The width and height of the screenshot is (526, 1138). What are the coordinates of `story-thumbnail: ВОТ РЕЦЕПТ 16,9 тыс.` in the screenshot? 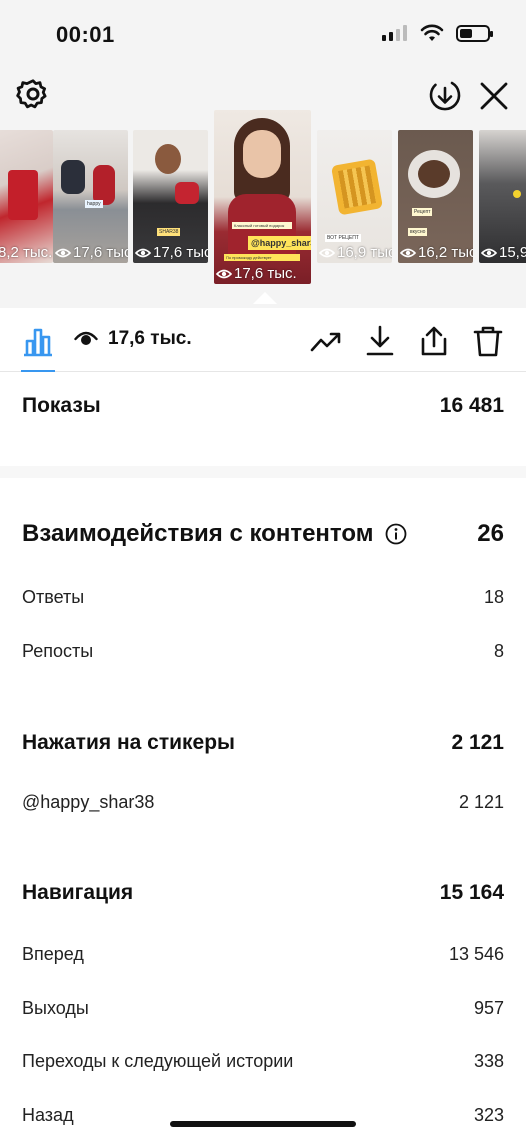 It's located at (354, 196).